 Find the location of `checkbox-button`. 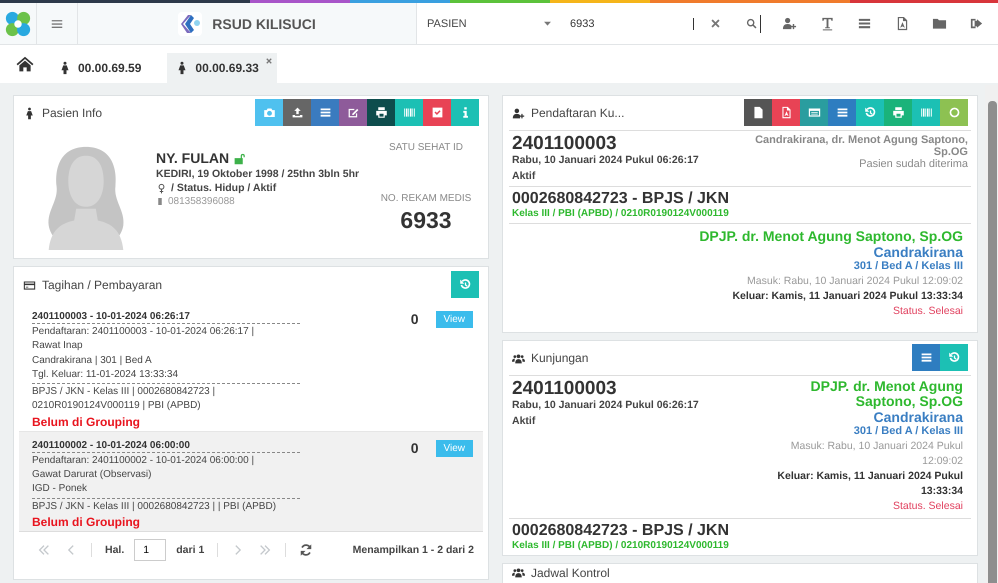

checkbox-button is located at coordinates (437, 112).